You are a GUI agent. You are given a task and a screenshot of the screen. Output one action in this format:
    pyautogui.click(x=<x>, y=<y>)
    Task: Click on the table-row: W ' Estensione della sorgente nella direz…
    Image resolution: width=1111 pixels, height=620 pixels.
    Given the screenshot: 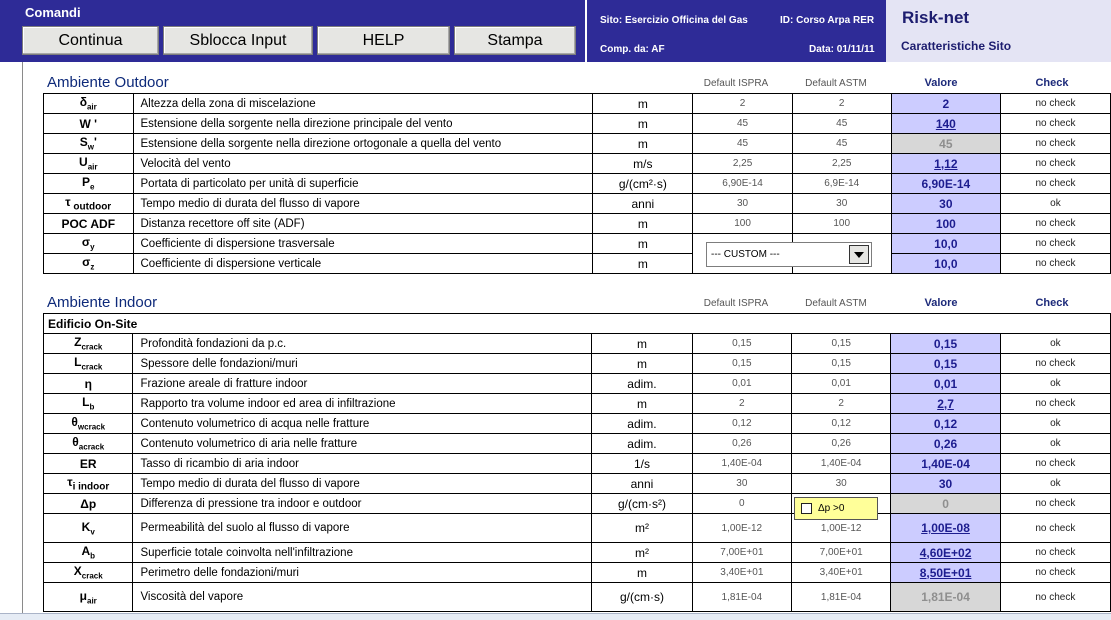 What is the action you would take?
    pyautogui.click(x=577, y=123)
    